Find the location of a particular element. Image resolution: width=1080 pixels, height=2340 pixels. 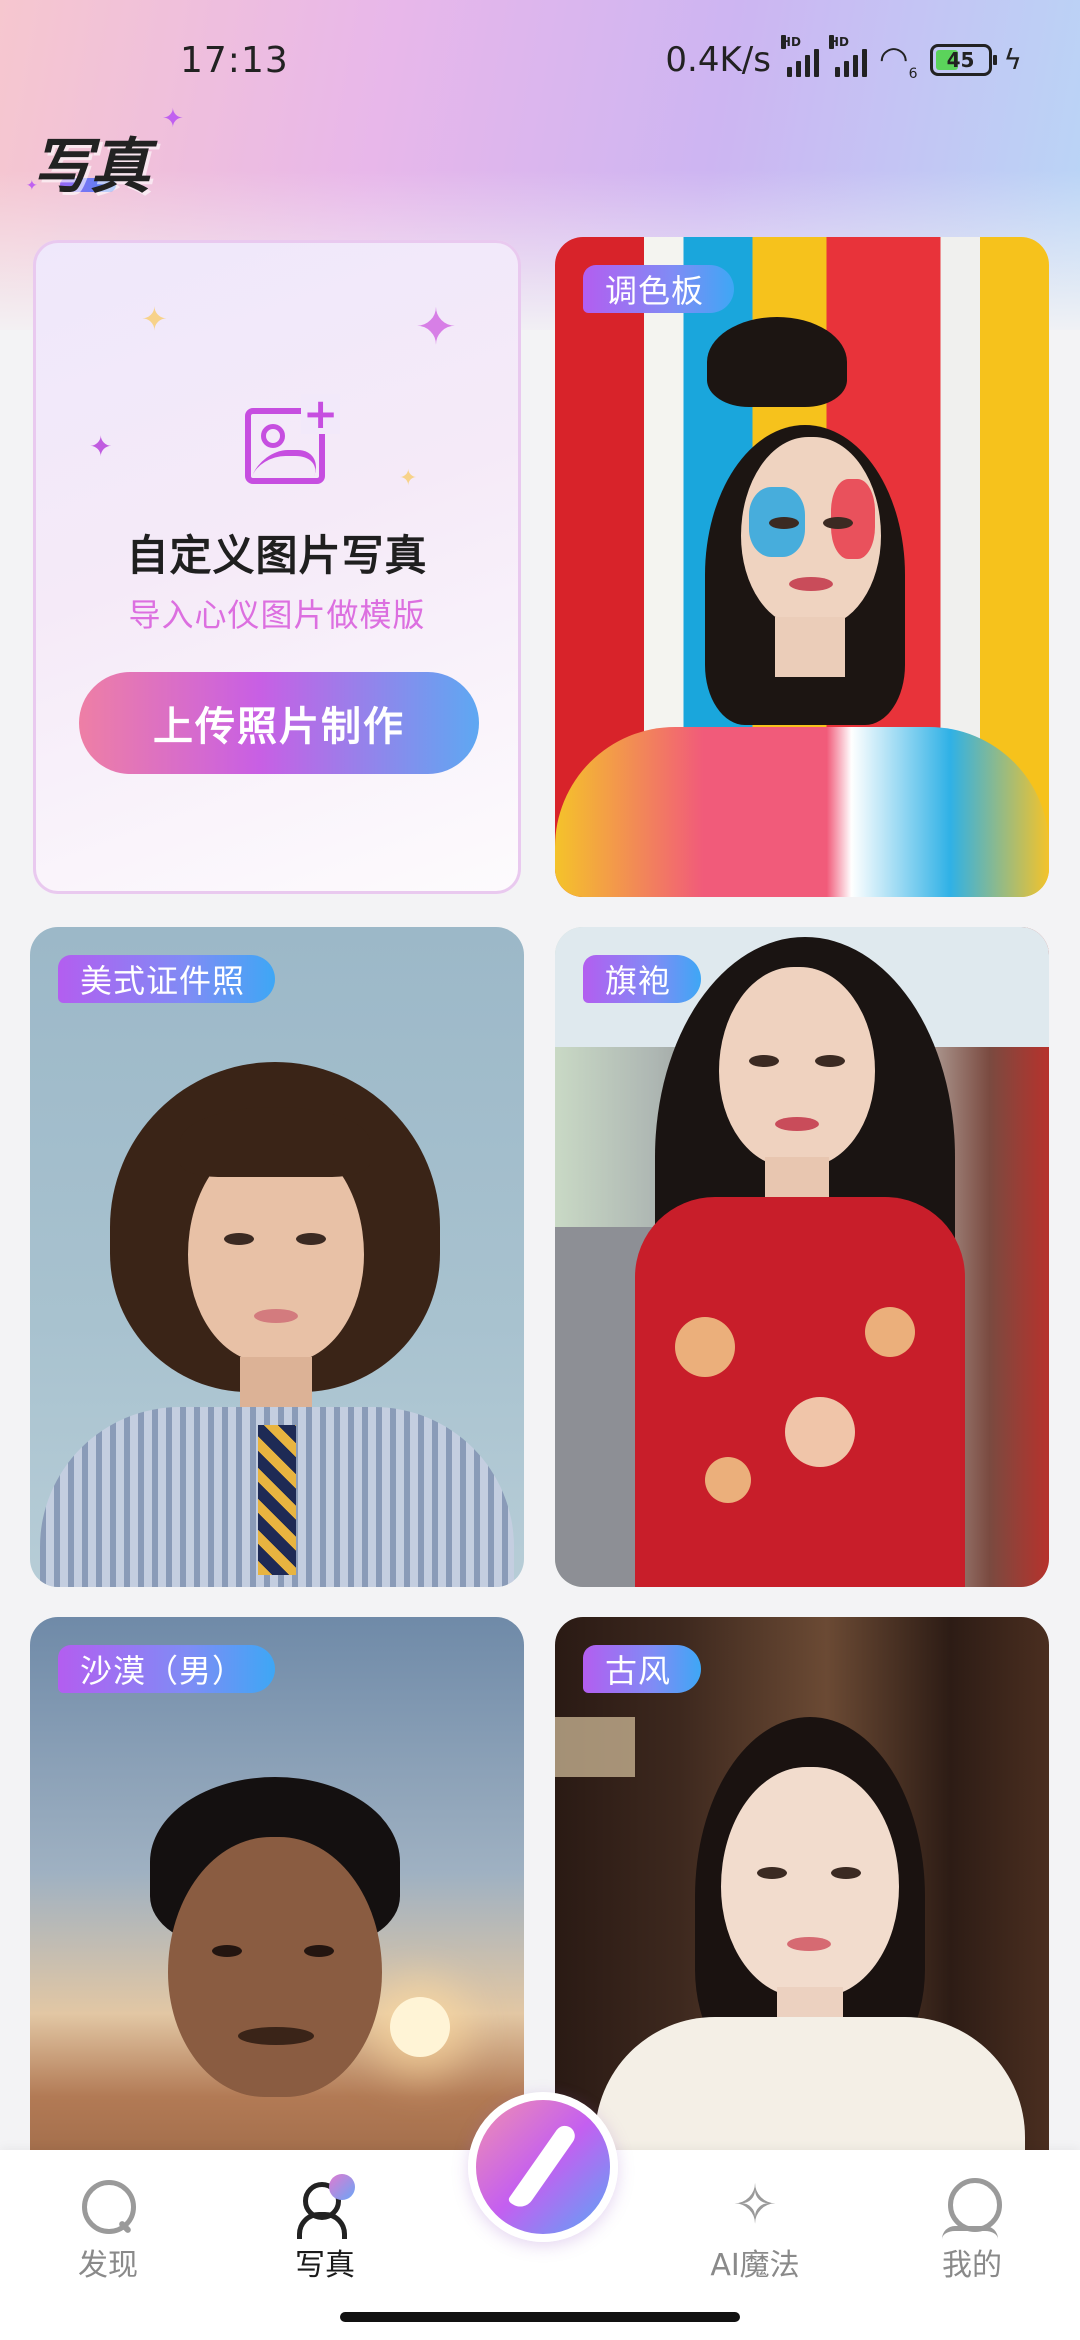

nav-item-photo: 写真 is located at coordinates (325, 2228).